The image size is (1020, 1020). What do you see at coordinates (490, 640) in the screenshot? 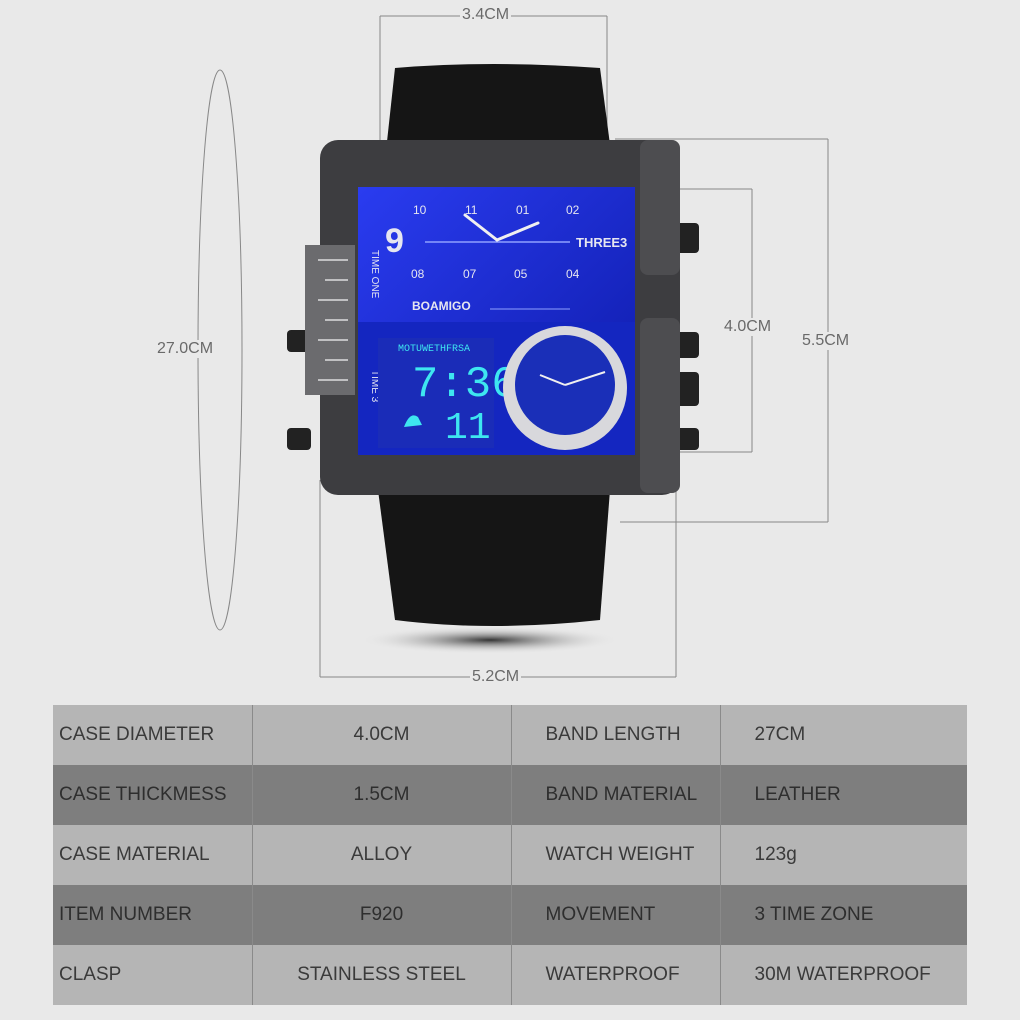
I see `shadow` at bounding box center [490, 640].